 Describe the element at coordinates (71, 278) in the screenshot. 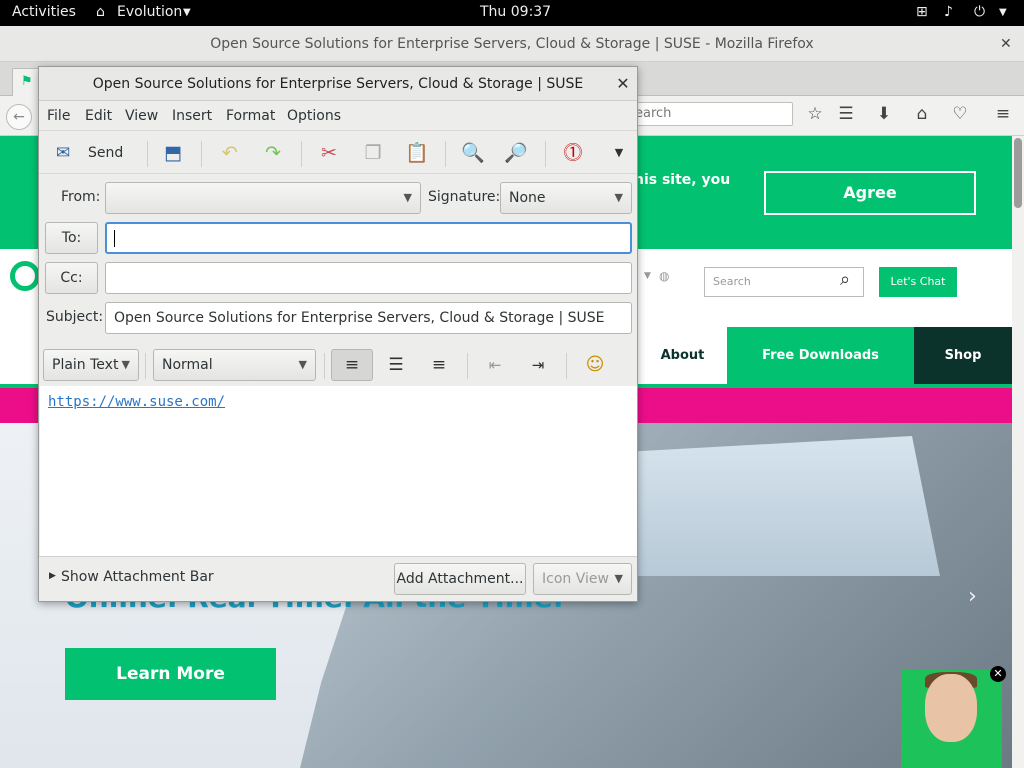

I see `cc-button: Cc:` at that location.